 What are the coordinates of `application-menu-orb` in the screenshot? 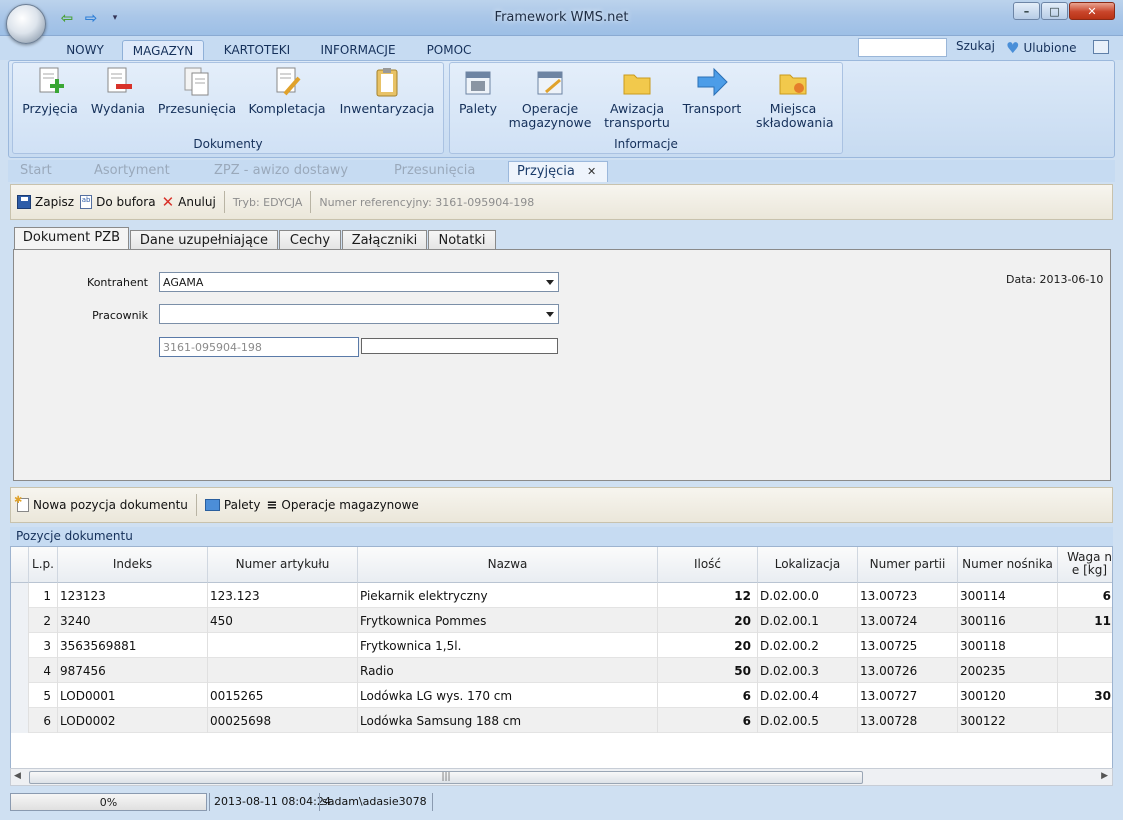 It's located at (26, 24).